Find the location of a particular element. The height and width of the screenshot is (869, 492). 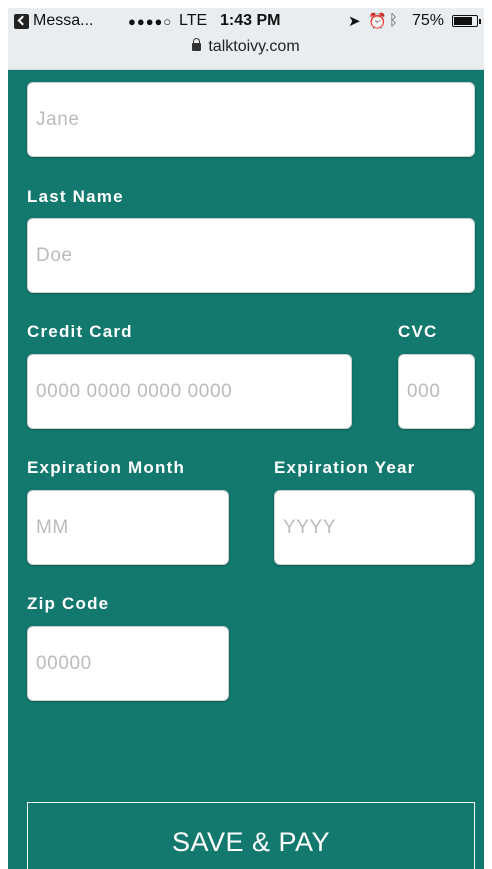

cvc-label: CVC is located at coordinates (418, 331).